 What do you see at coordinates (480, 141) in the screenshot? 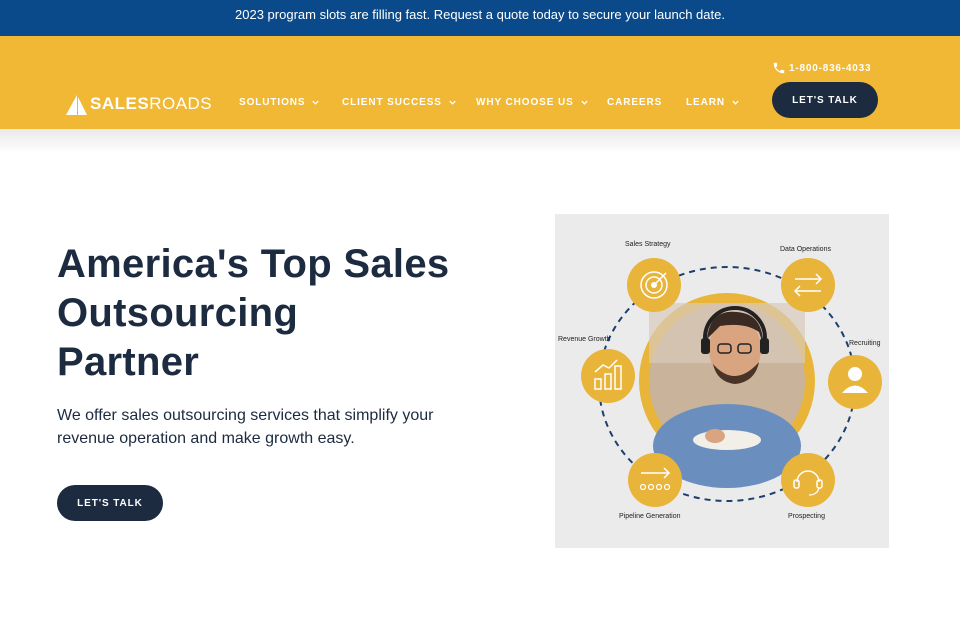
I see `header-shadow` at bounding box center [480, 141].